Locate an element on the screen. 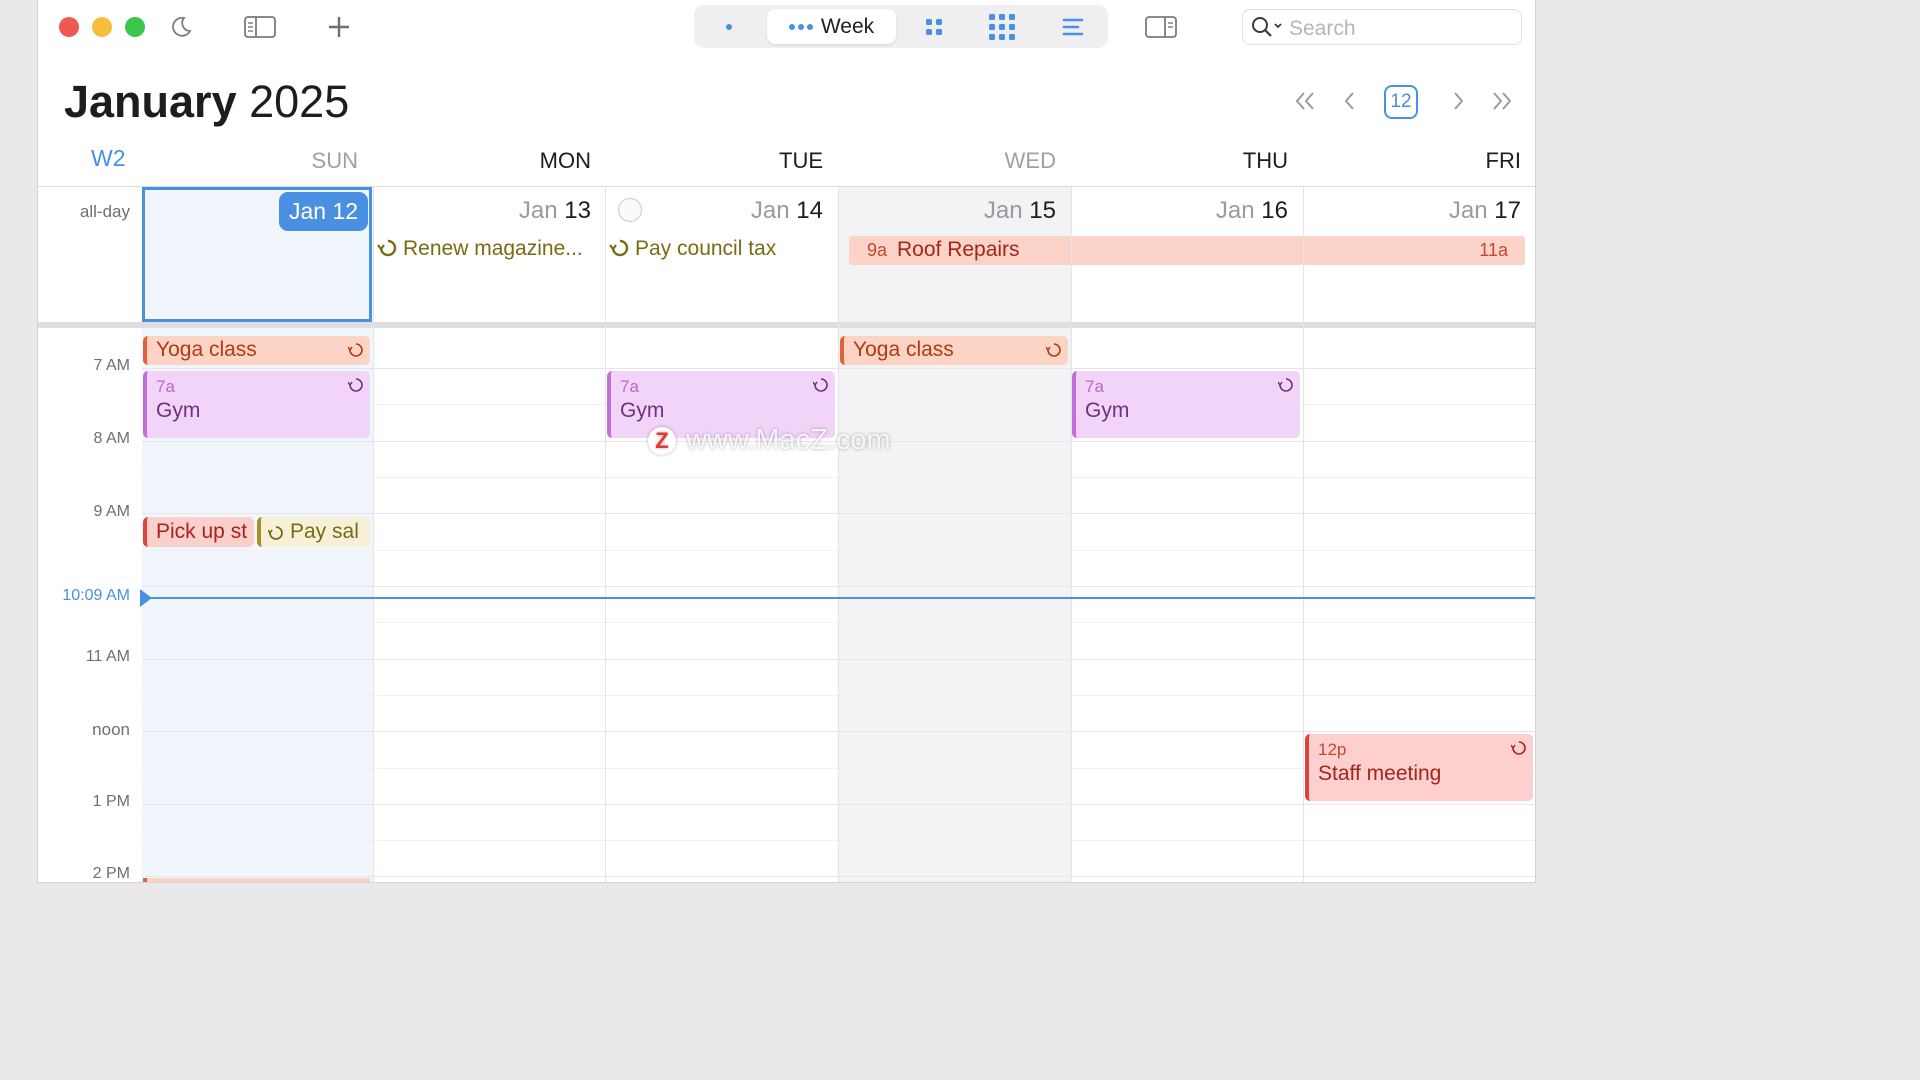  day-view-icon is located at coordinates (729, 26).